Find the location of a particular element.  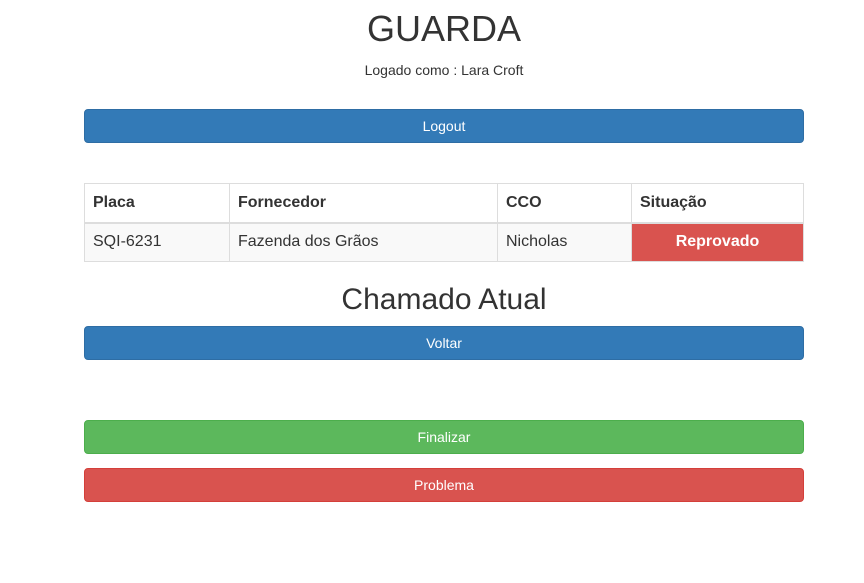

cell-placa: SQI-6231 is located at coordinates (157, 242).